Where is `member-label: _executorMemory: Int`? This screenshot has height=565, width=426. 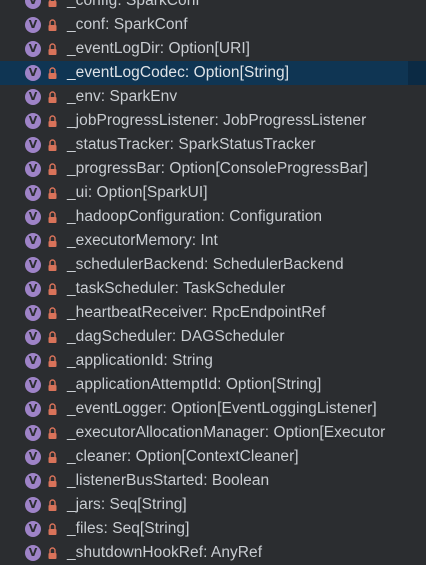
member-label: _executorMemory: Int is located at coordinates (142, 240).